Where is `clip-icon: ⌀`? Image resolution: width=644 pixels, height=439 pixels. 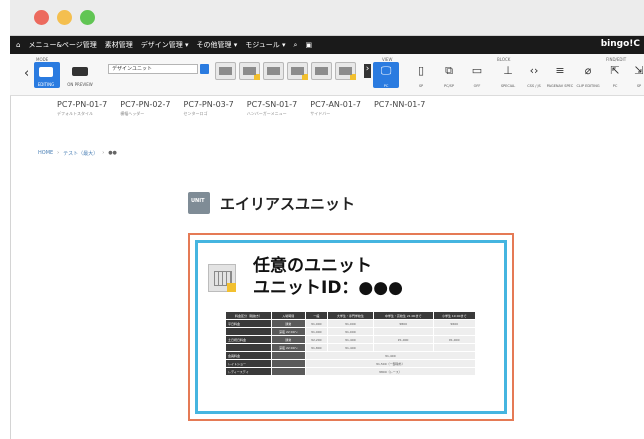
clip-icon: ⌀ is located at coordinates (588, 72).